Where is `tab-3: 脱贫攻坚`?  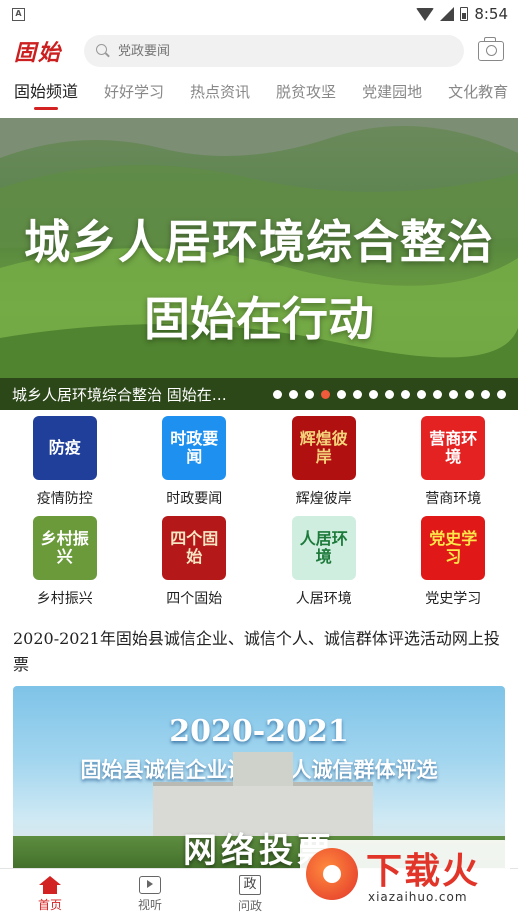
tab-3: 脱贫攻坚 is located at coordinates (306, 96).